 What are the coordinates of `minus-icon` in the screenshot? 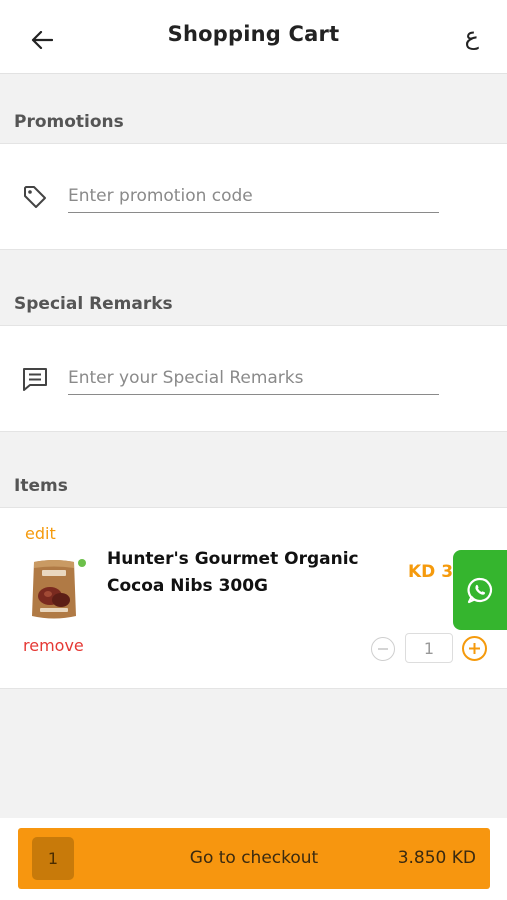 It's located at (383, 649).